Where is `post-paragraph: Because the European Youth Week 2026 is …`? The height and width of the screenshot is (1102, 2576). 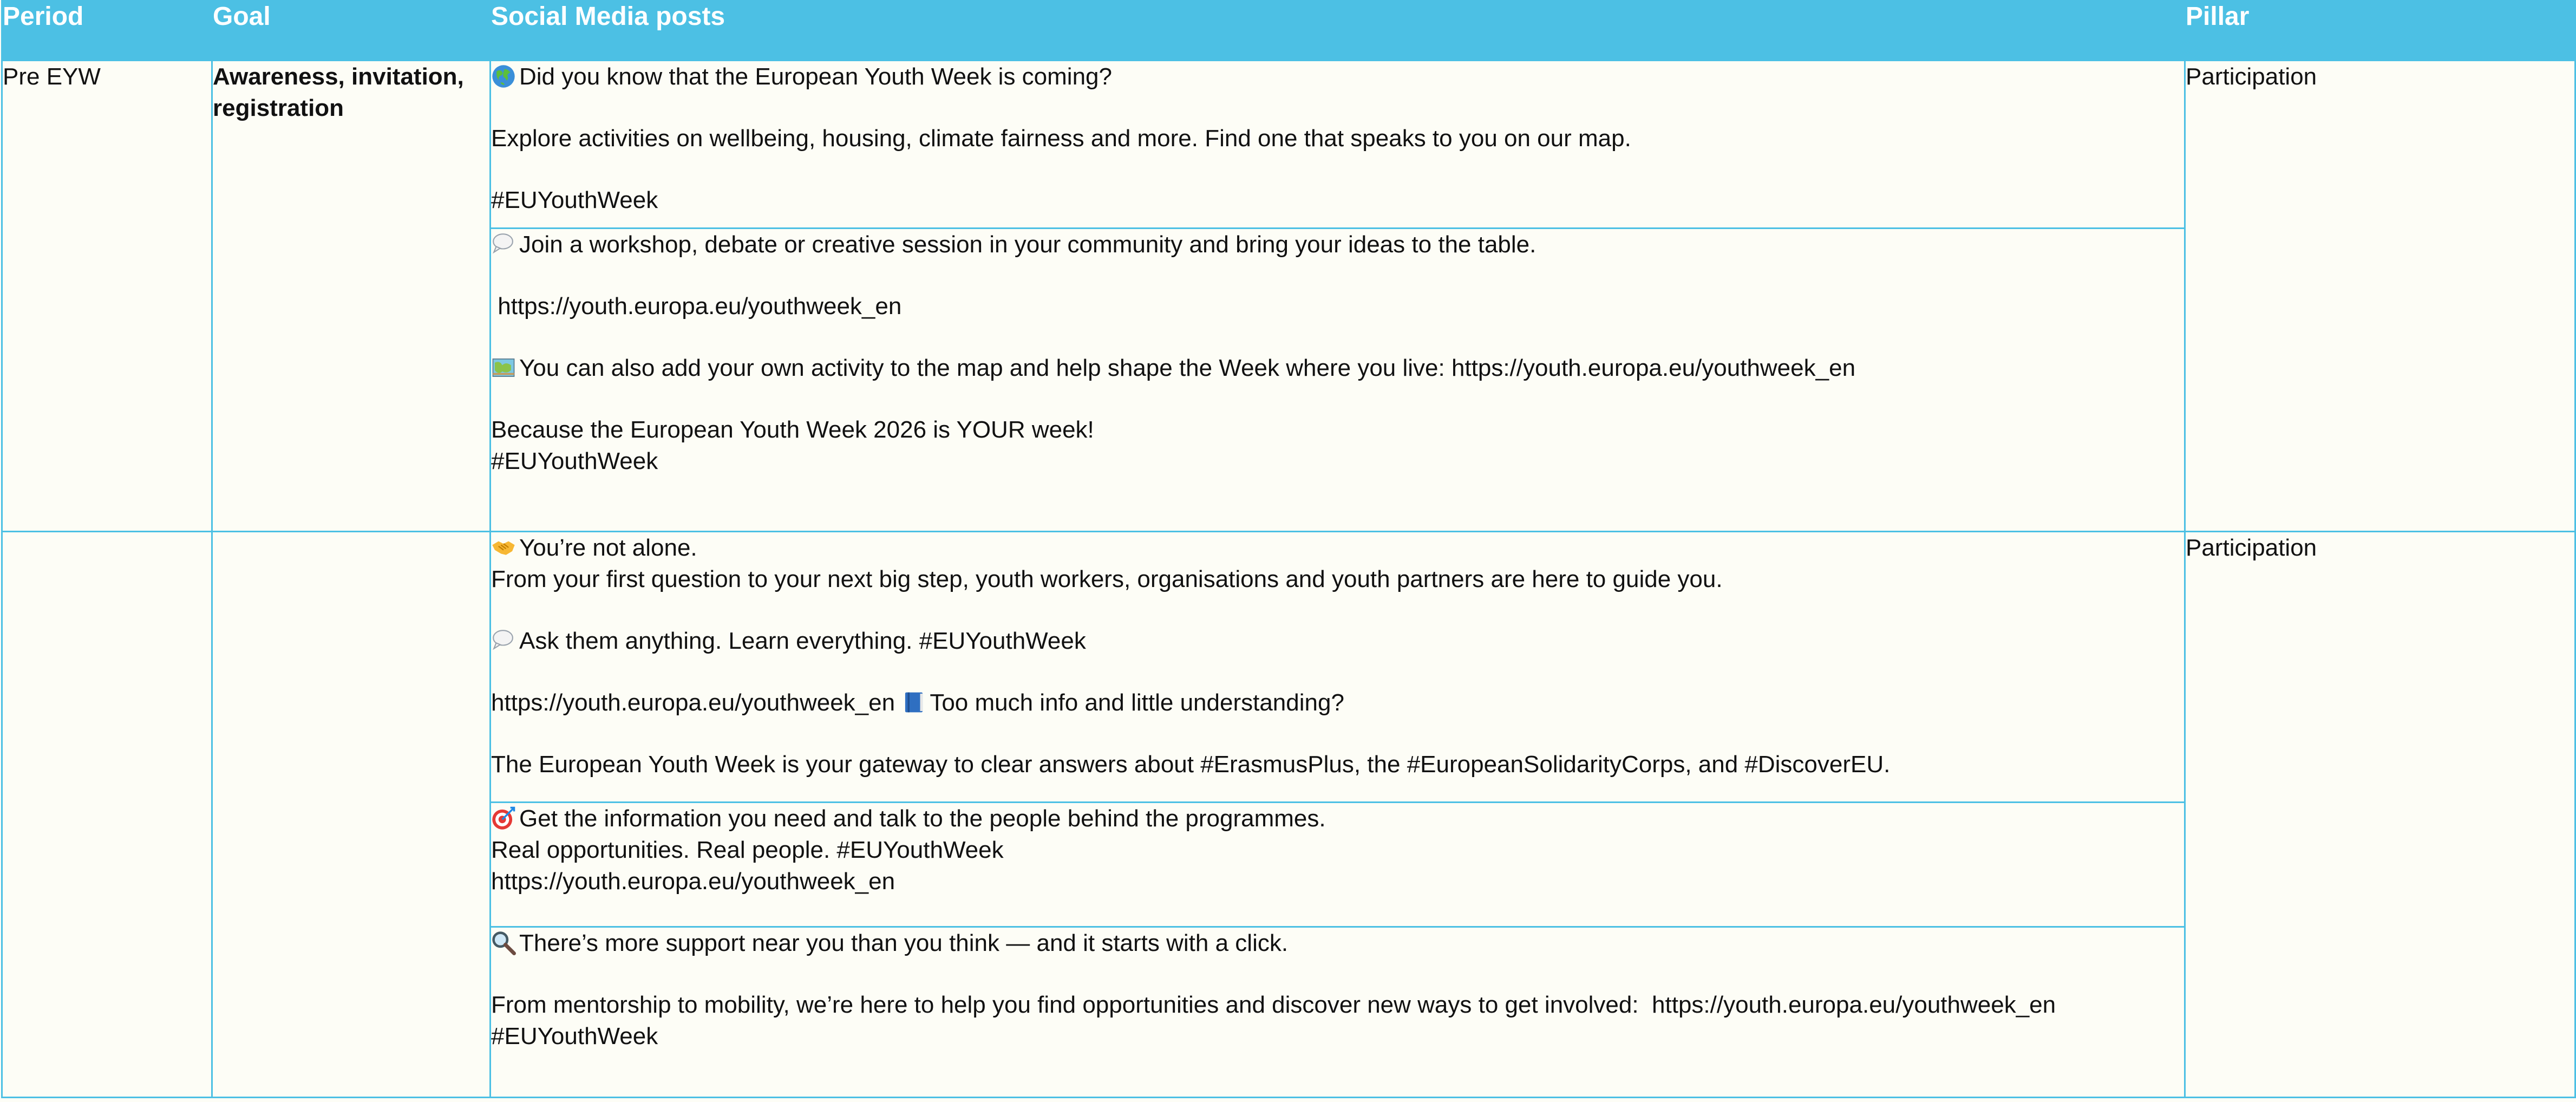 post-paragraph: Because the European Youth Week 2026 is … is located at coordinates (792, 429).